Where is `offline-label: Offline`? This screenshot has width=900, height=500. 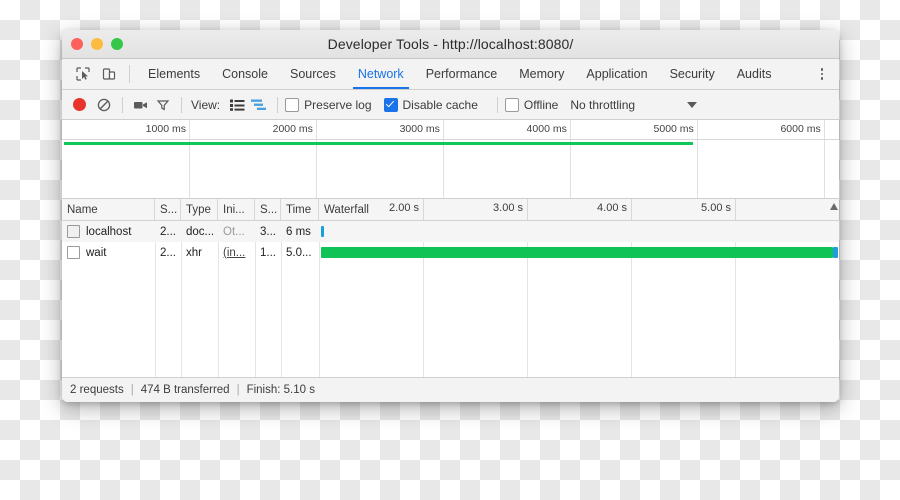
offline-label: Offline is located at coordinates (541, 104).